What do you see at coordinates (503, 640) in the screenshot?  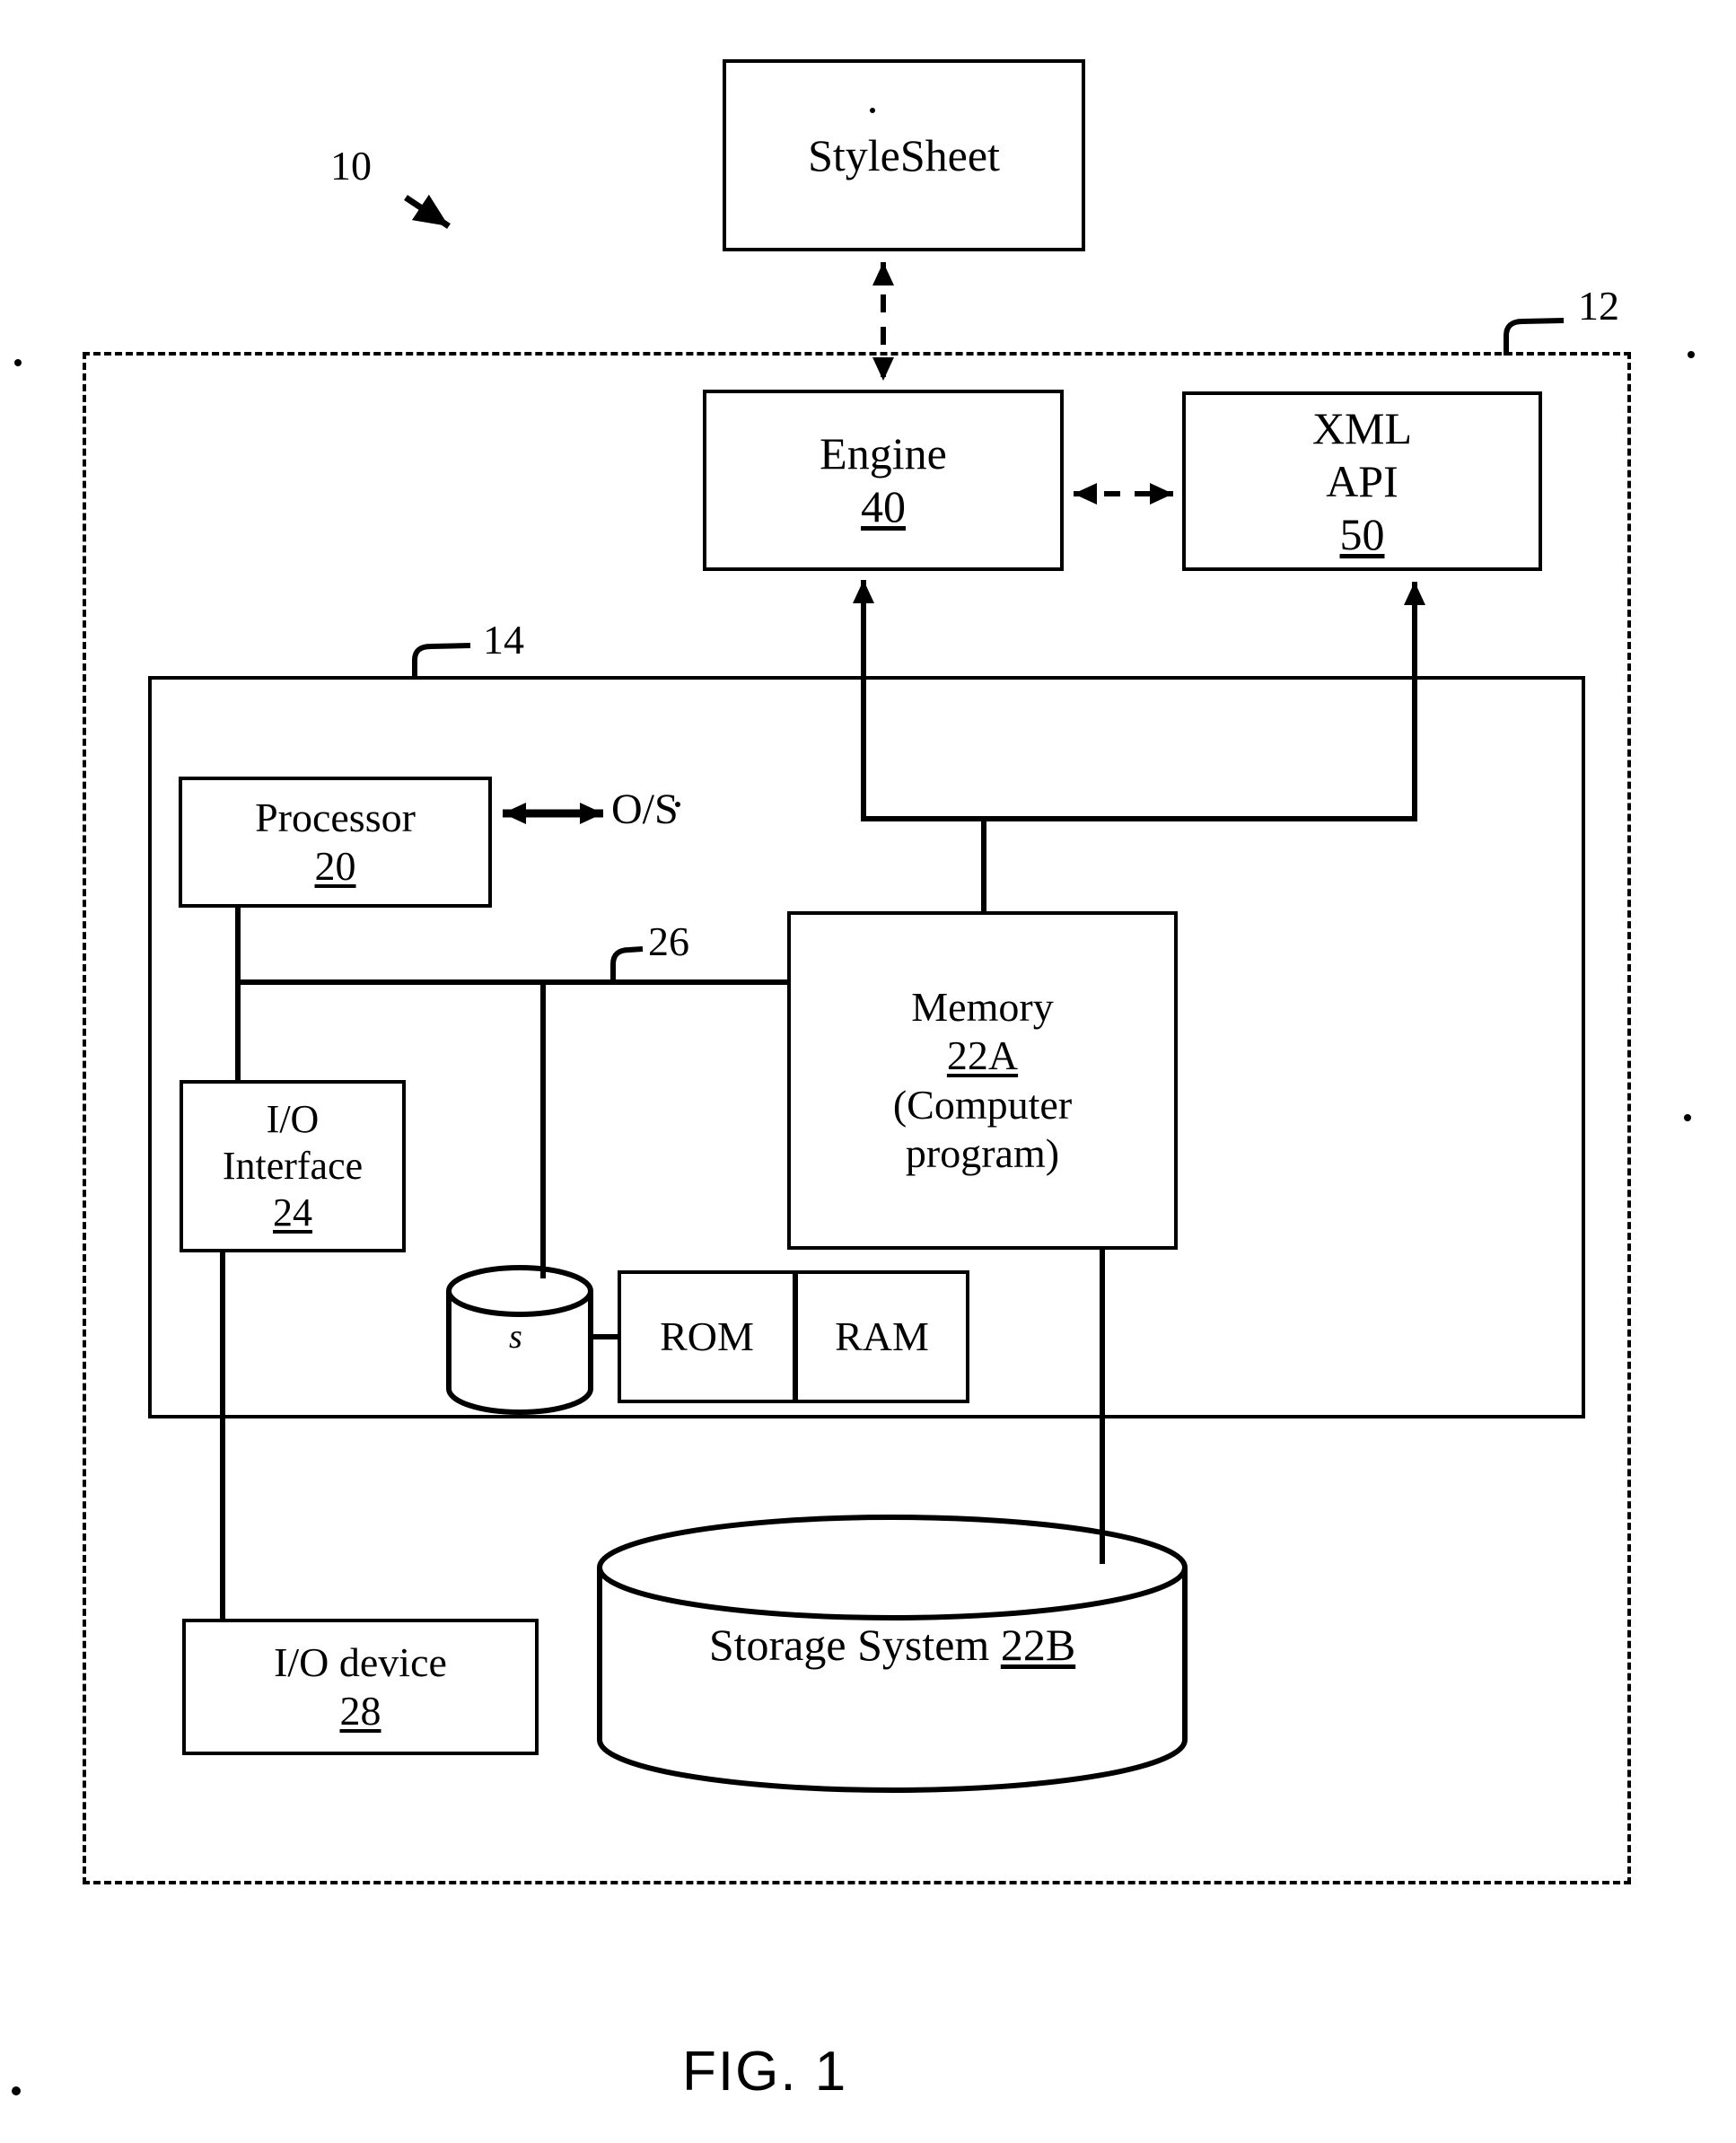 I see `reference-numeral-14: 14` at bounding box center [503, 640].